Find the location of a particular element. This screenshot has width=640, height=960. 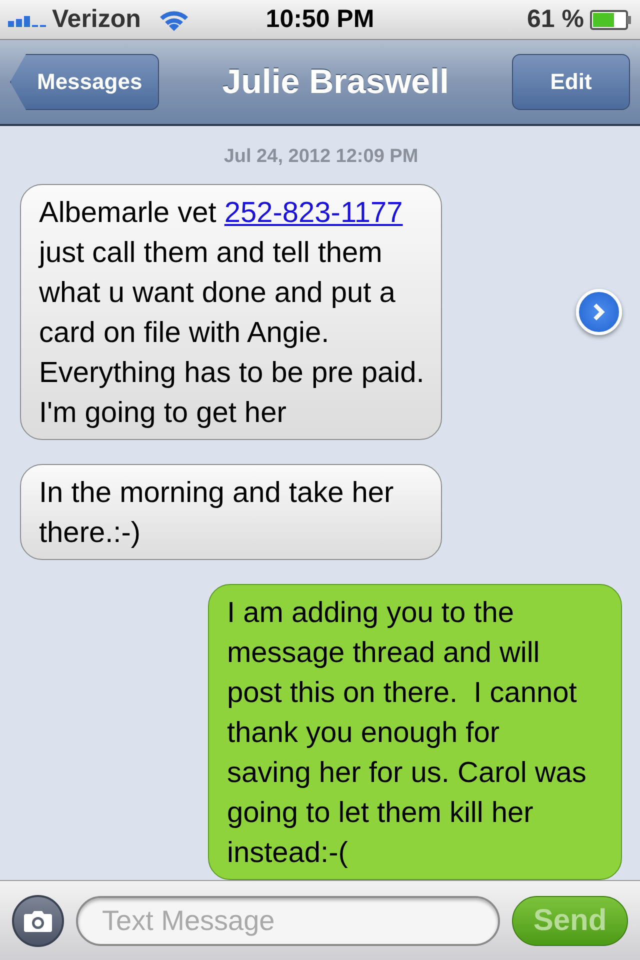

edit-button: Edit is located at coordinates (571, 82).